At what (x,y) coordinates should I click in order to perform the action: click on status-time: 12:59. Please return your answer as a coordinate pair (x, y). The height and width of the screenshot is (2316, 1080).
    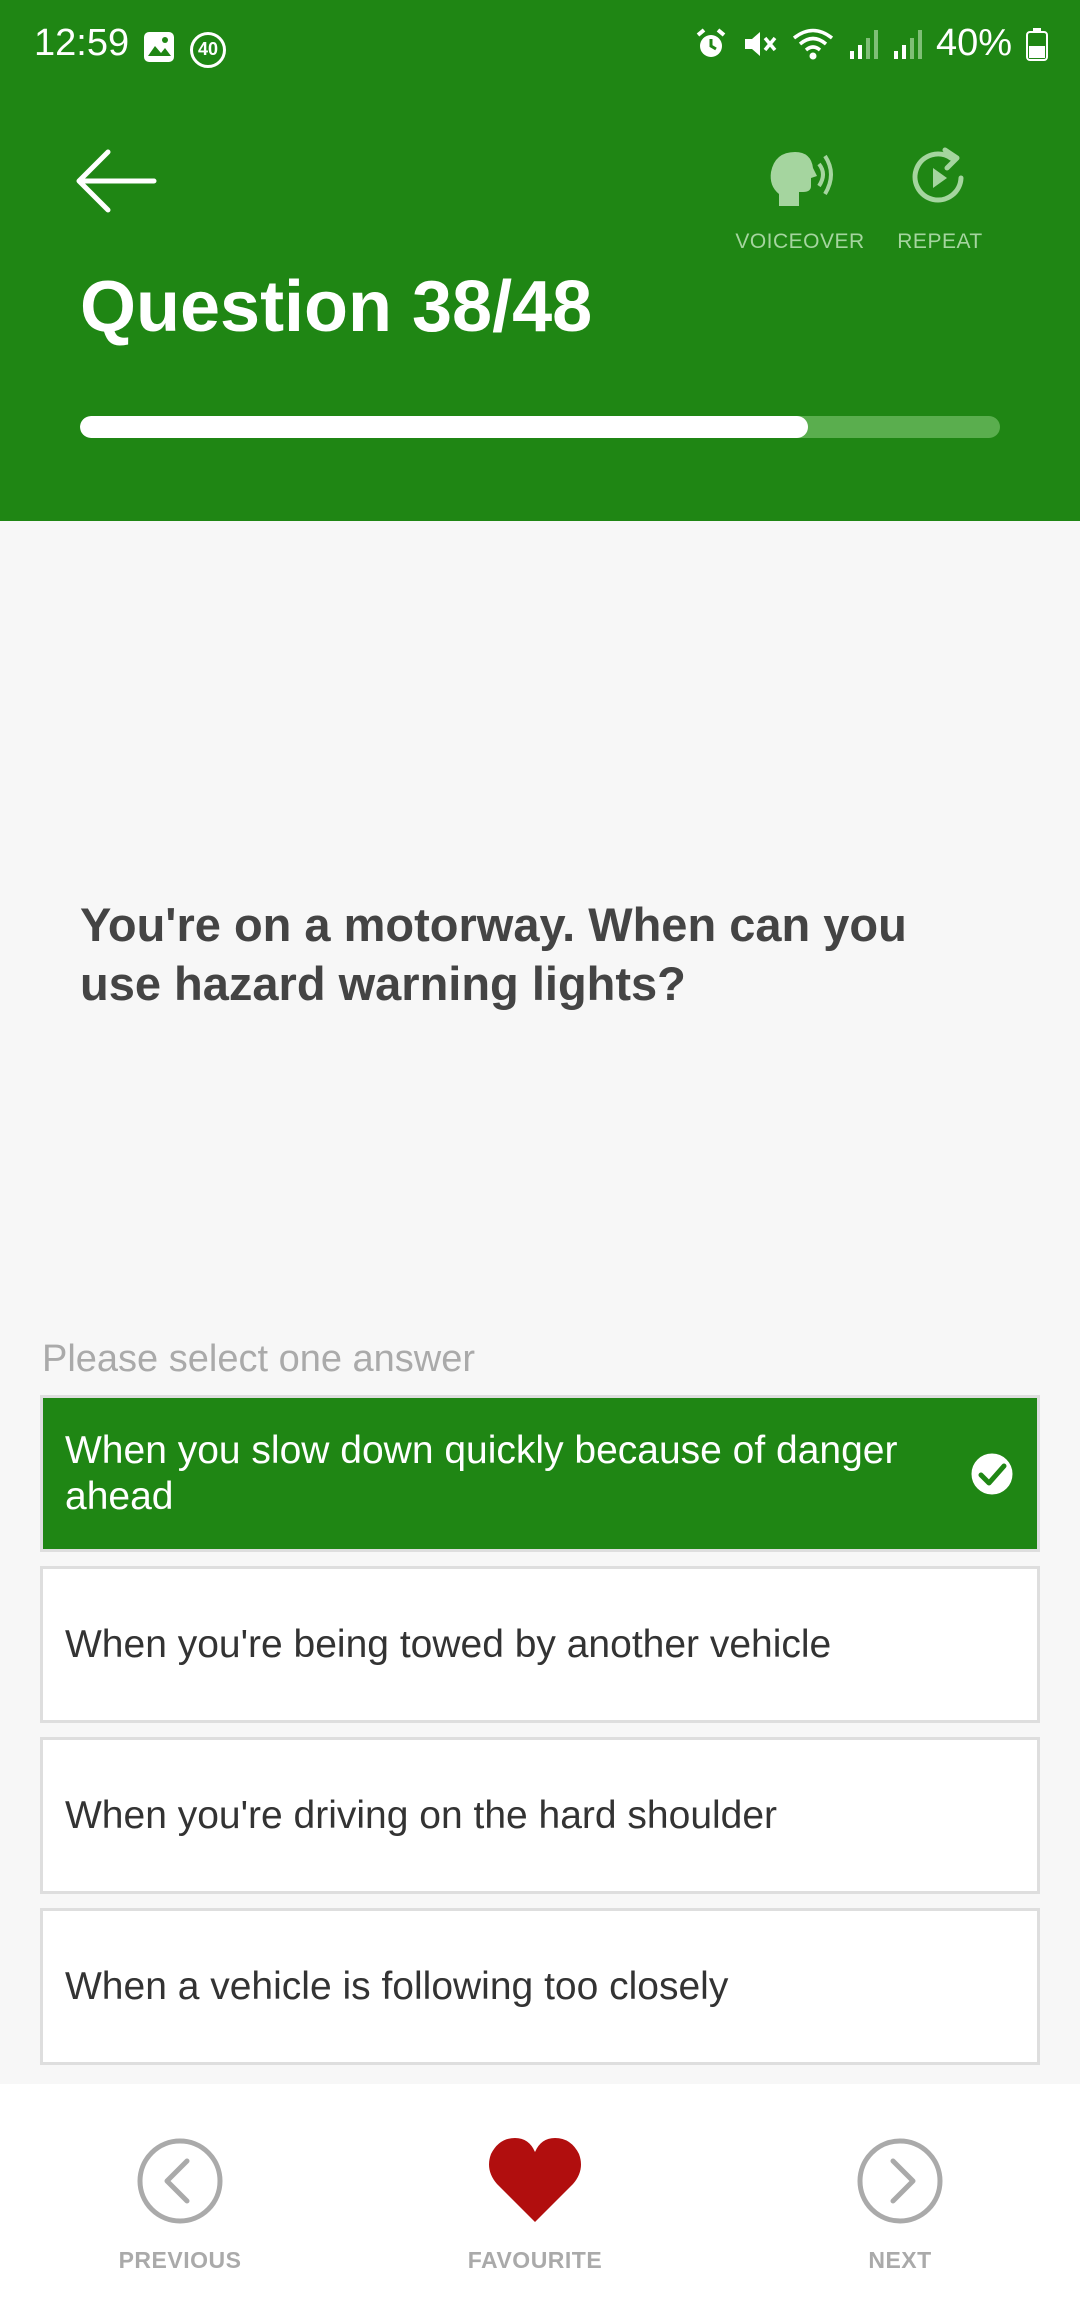
    Looking at the image, I should click on (82, 43).